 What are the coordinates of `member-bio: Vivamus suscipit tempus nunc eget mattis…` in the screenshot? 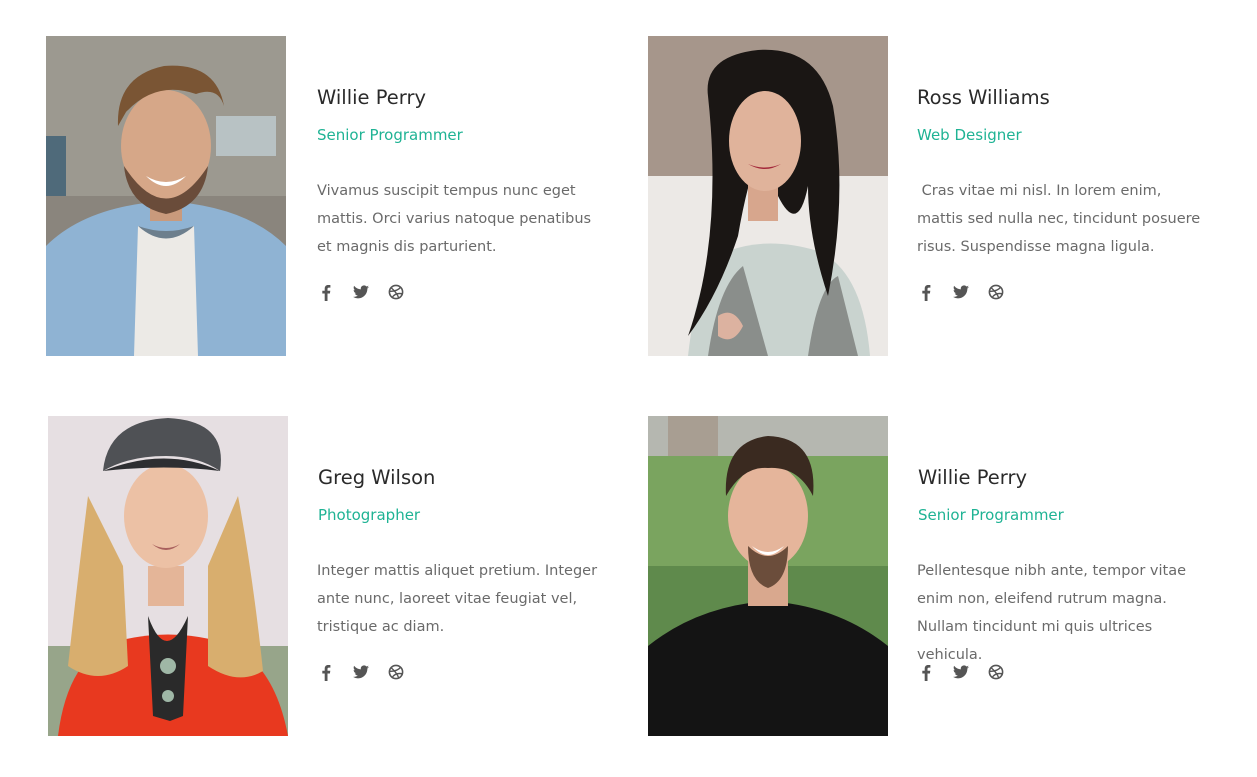 It's located at (454, 219).